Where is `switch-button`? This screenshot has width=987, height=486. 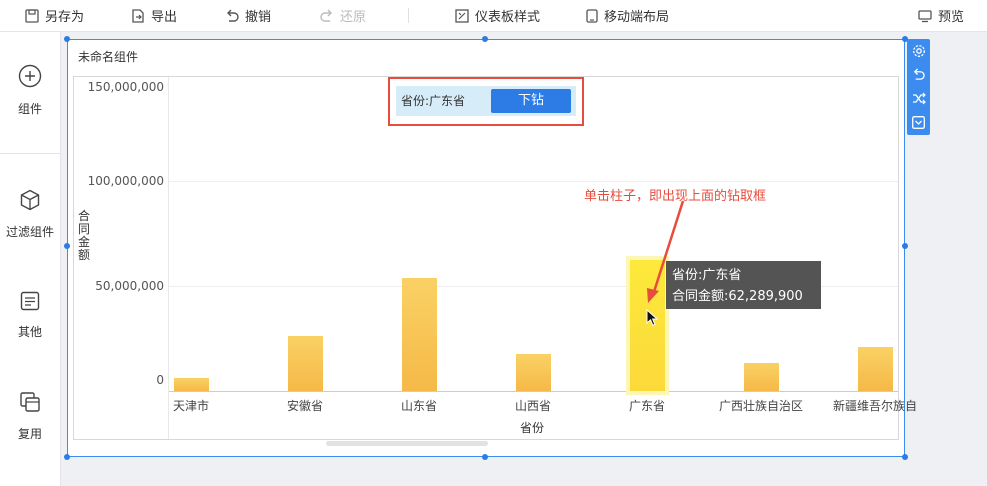
switch-button is located at coordinates (918, 98).